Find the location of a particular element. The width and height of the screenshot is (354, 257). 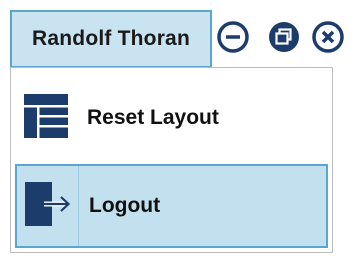

restore-circle-icon is located at coordinates (284, 37).